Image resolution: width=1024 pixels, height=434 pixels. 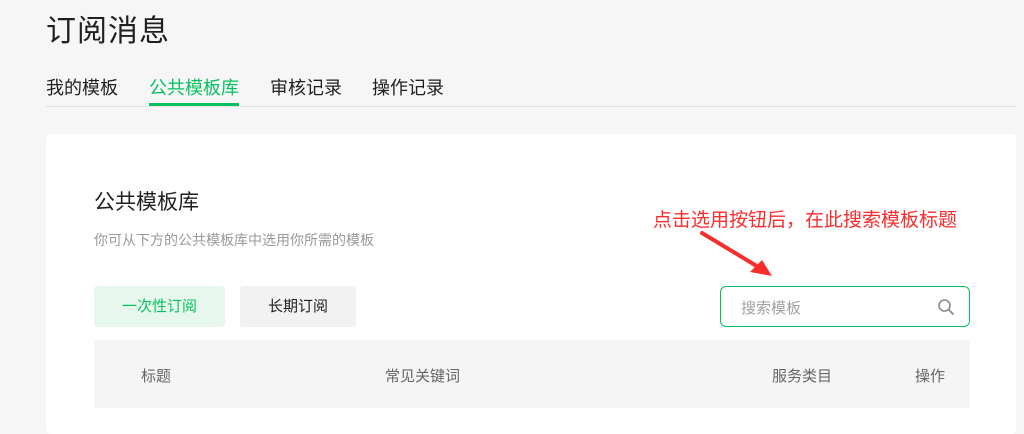 I want to click on long-term-subscription-button: 长期订阅, so click(x=298, y=306).